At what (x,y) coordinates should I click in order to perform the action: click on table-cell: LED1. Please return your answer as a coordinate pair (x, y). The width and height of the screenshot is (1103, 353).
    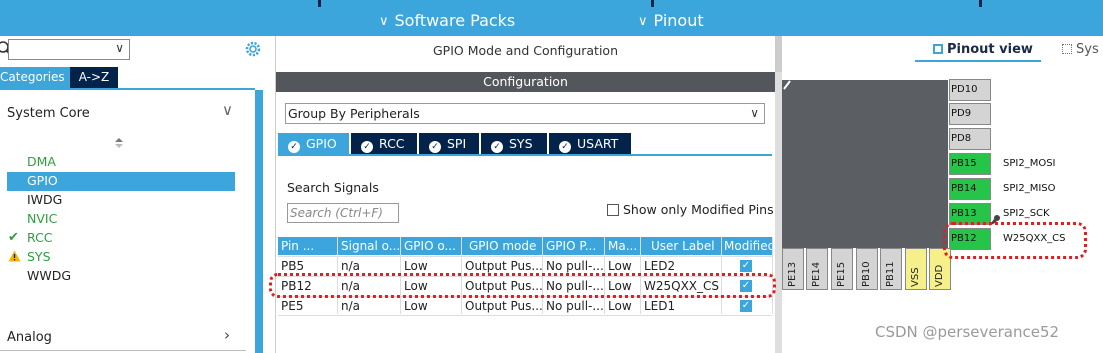
    Looking at the image, I should click on (681, 306).